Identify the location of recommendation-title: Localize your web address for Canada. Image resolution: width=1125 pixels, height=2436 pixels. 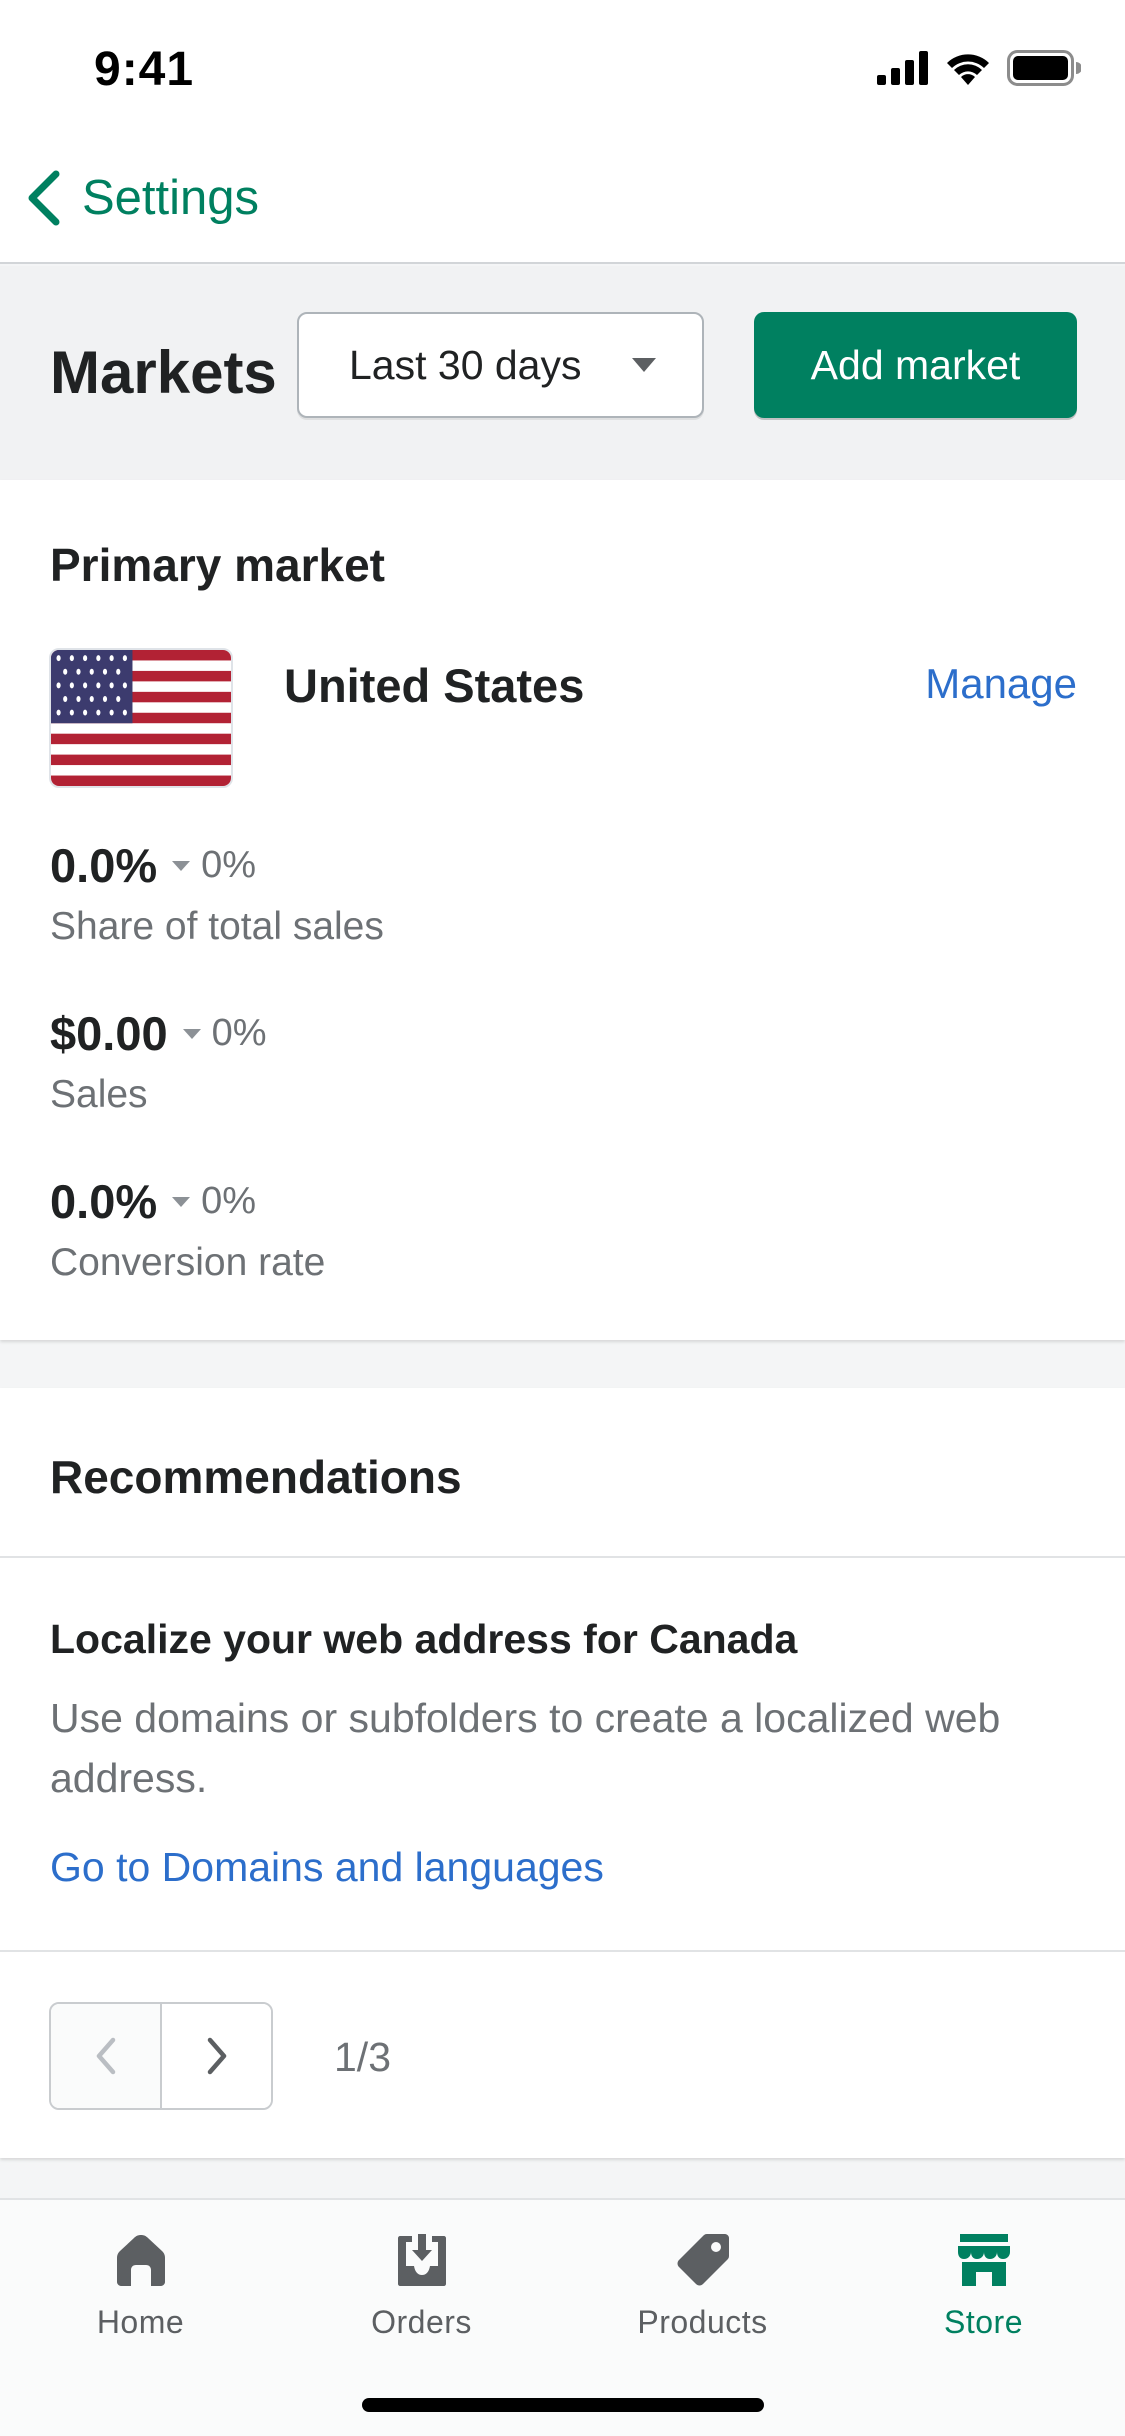
(424, 1639).